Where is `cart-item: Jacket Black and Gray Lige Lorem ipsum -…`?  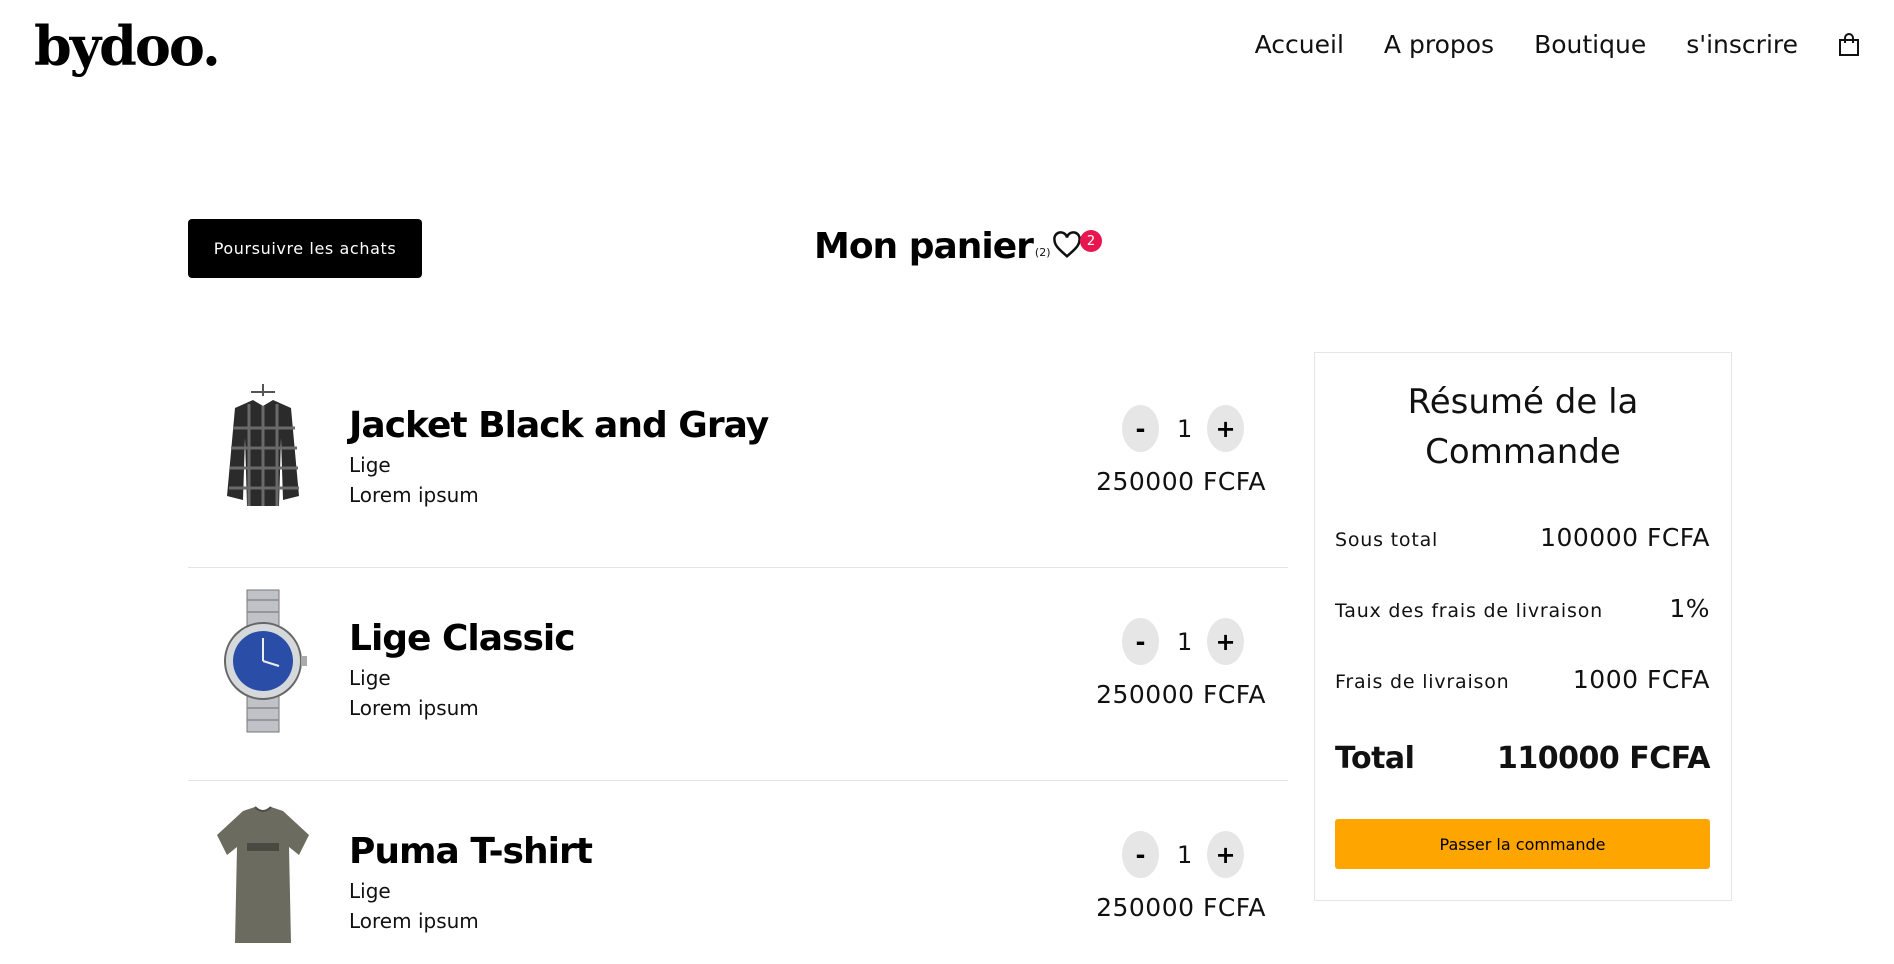
cart-item: Jacket Black and Gray Lige Lorem ipsum -… is located at coordinates (738, 461).